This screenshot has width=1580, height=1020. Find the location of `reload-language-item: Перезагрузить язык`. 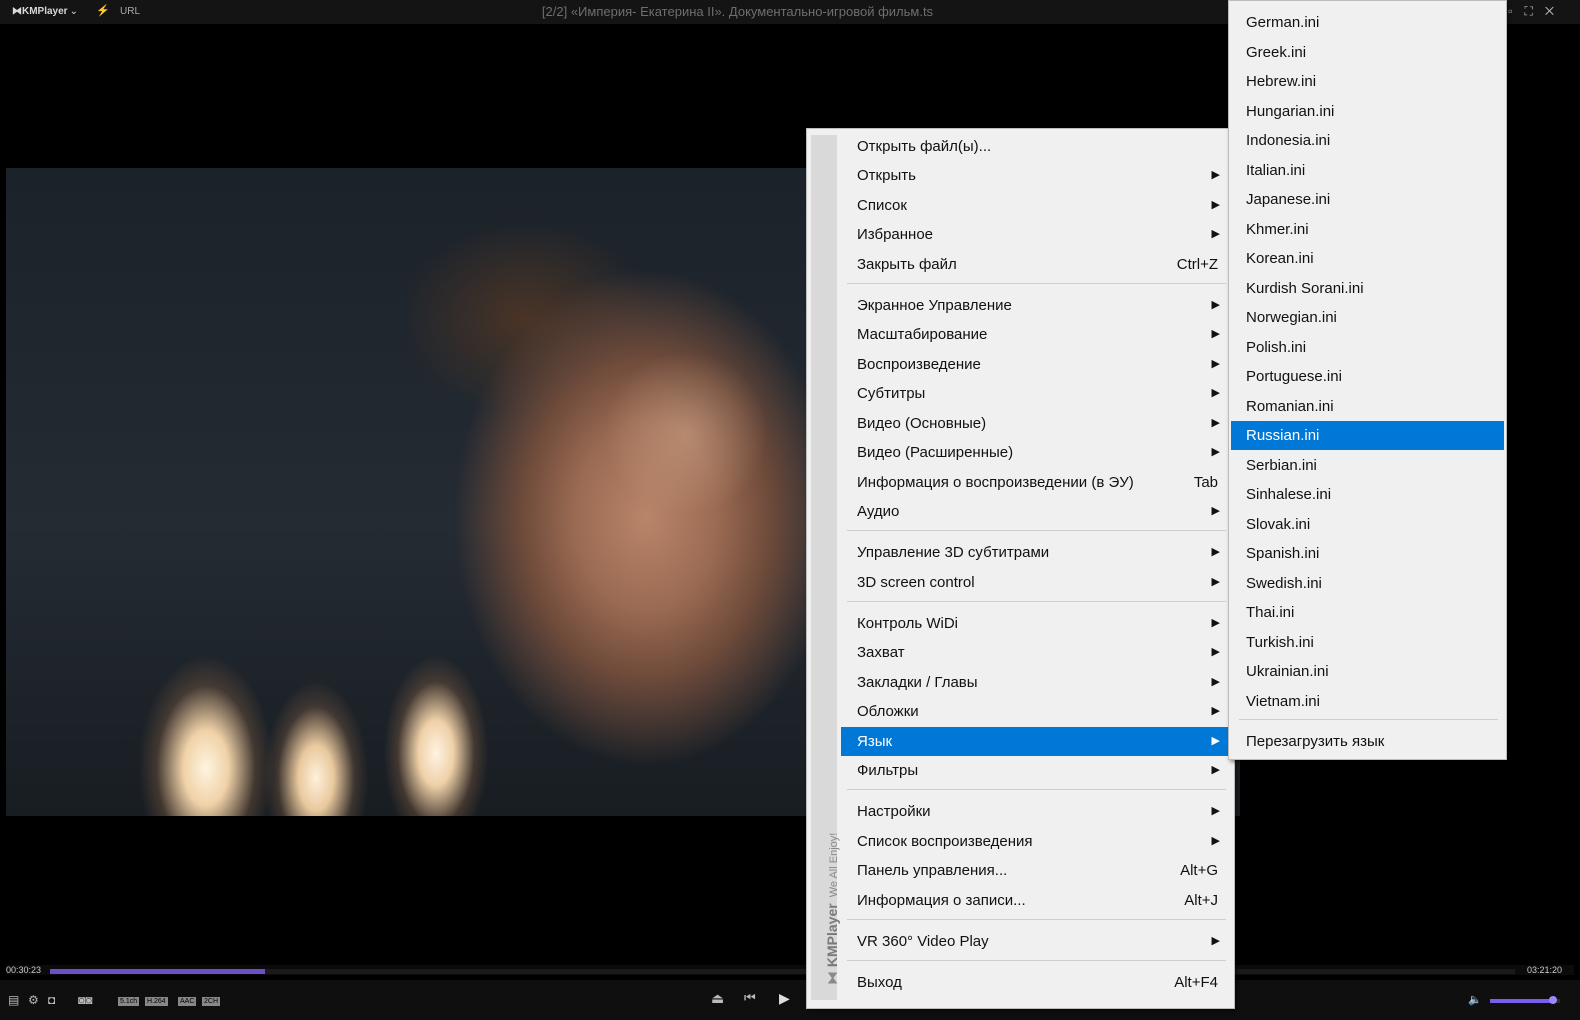

reload-language-item: Перезагрузить язык is located at coordinates (1367, 741).